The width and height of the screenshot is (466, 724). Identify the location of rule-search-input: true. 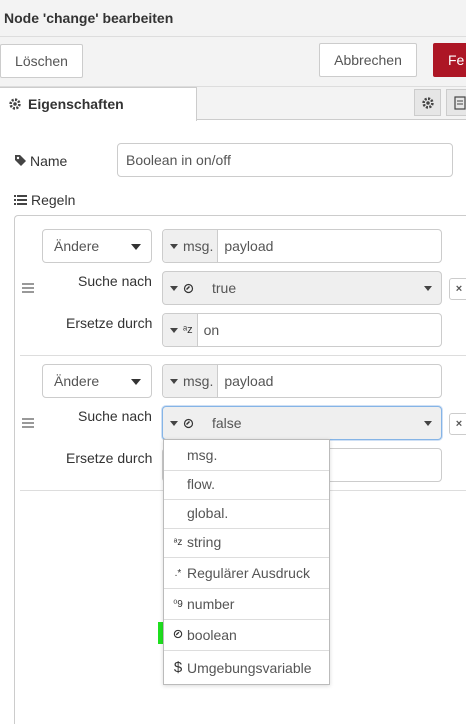
(302, 288).